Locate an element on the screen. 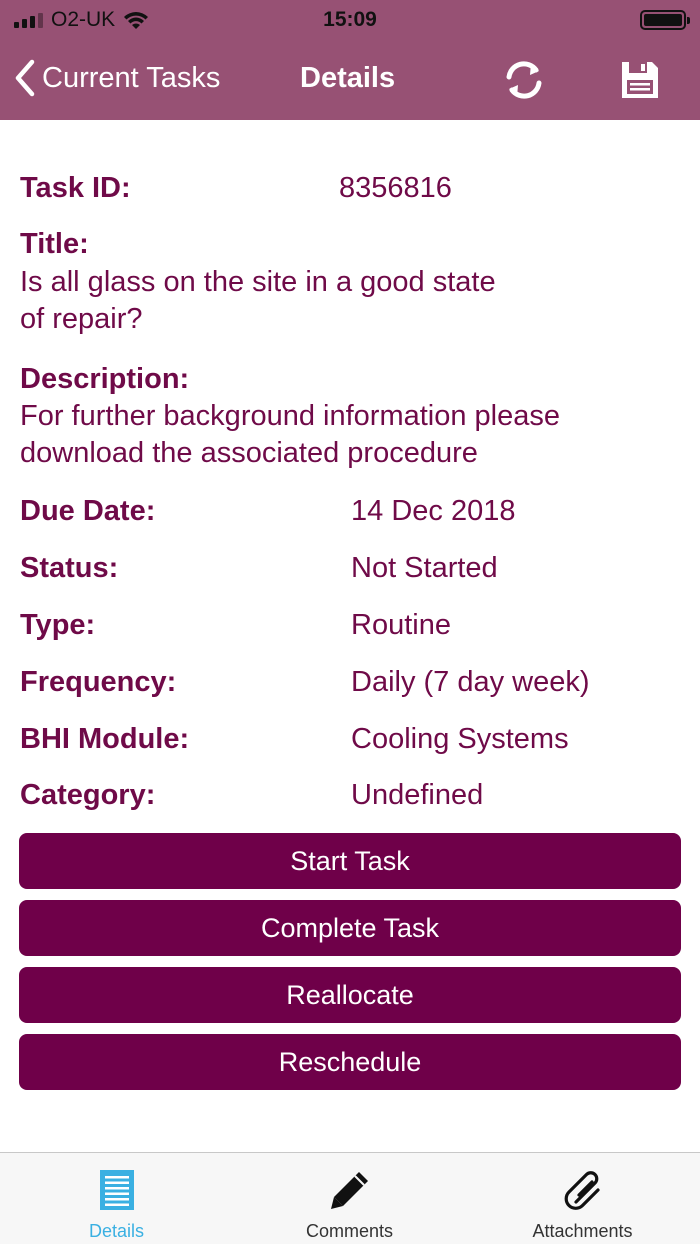  status-bar: O2-UK 15:09 is located at coordinates (350, 20).